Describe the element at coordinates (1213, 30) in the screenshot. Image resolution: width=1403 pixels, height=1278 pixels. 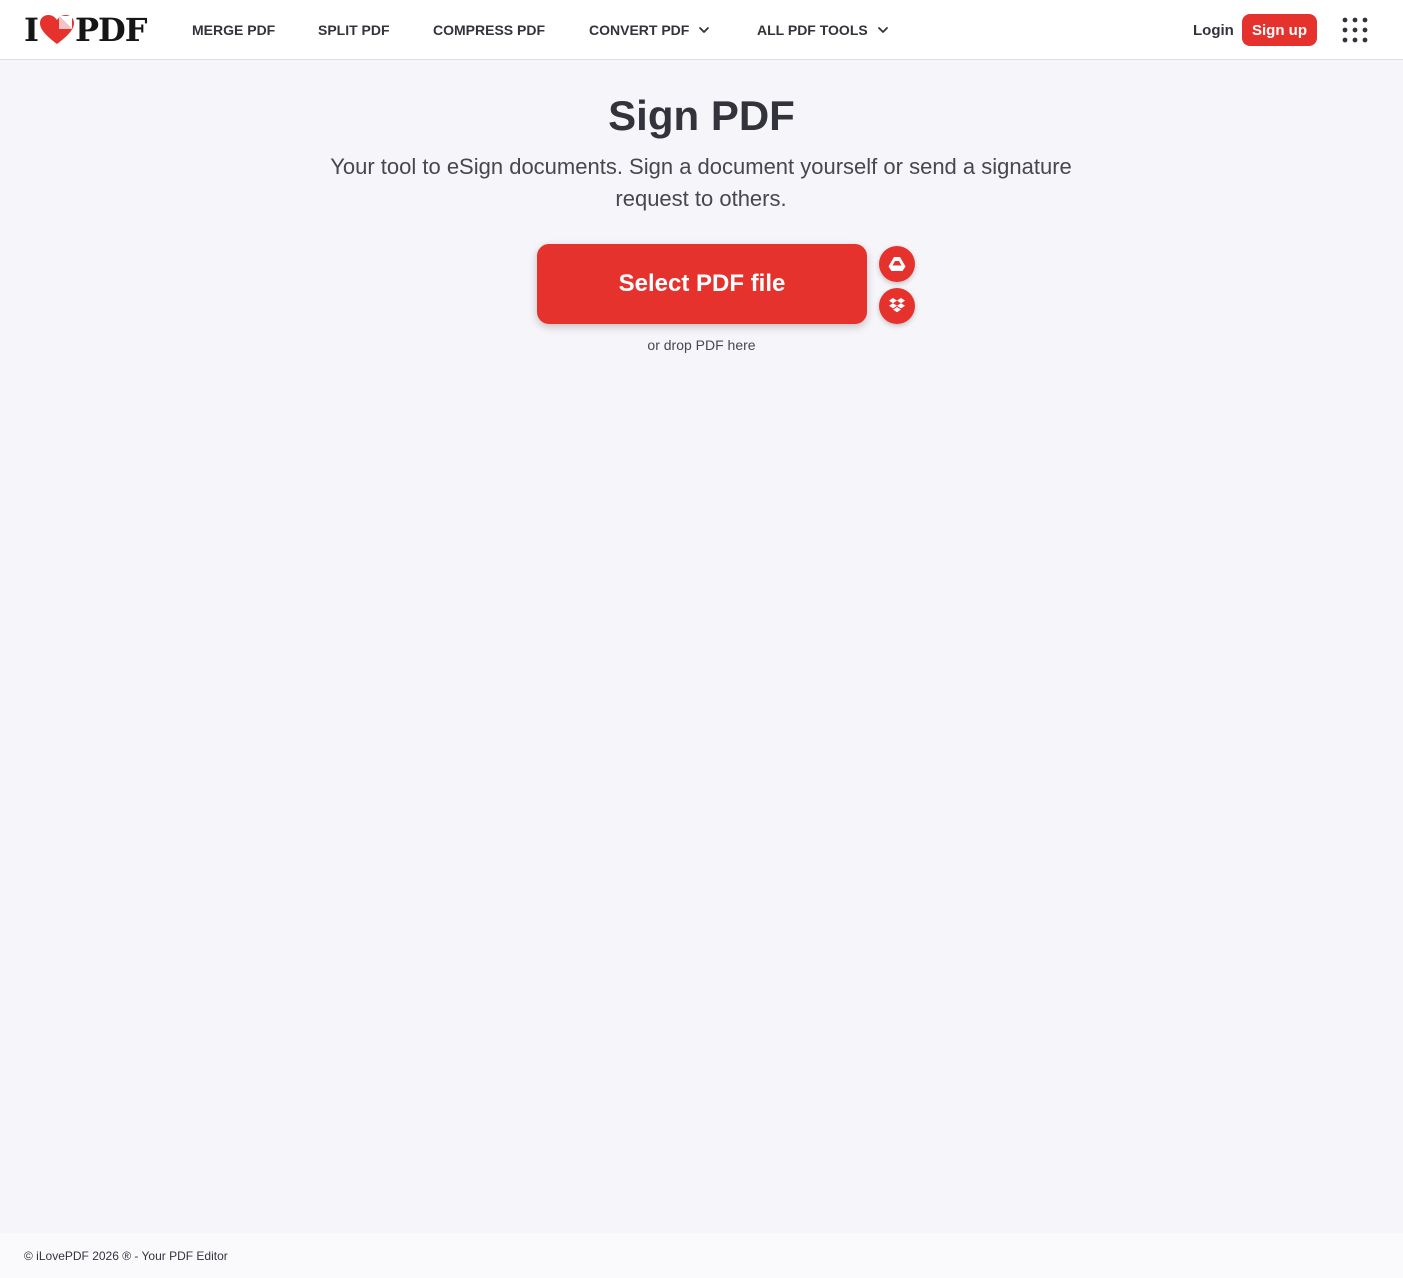
I see `login-link: Login` at that location.